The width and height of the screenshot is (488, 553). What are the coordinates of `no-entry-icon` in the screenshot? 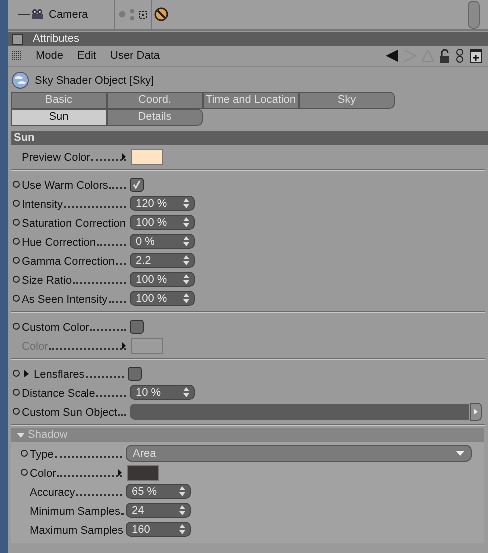 It's located at (161, 14).